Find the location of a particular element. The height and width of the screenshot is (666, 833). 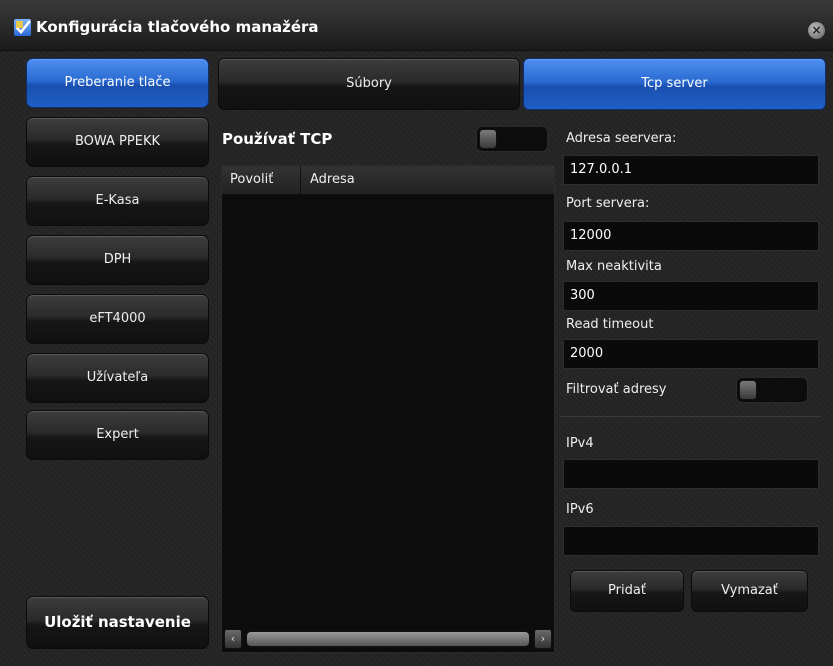

ipv6-label: IPv6 is located at coordinates (580, 509).